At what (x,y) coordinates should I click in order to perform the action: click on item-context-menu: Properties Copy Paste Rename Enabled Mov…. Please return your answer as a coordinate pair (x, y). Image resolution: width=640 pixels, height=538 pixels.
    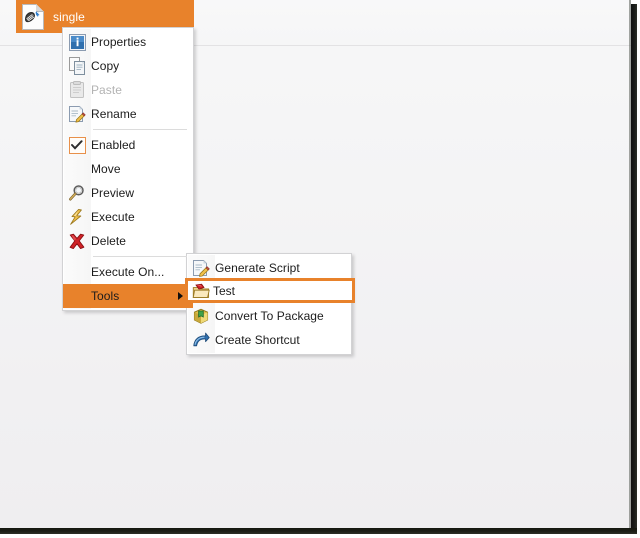
    Looking at the image, I should click on (128, 169).